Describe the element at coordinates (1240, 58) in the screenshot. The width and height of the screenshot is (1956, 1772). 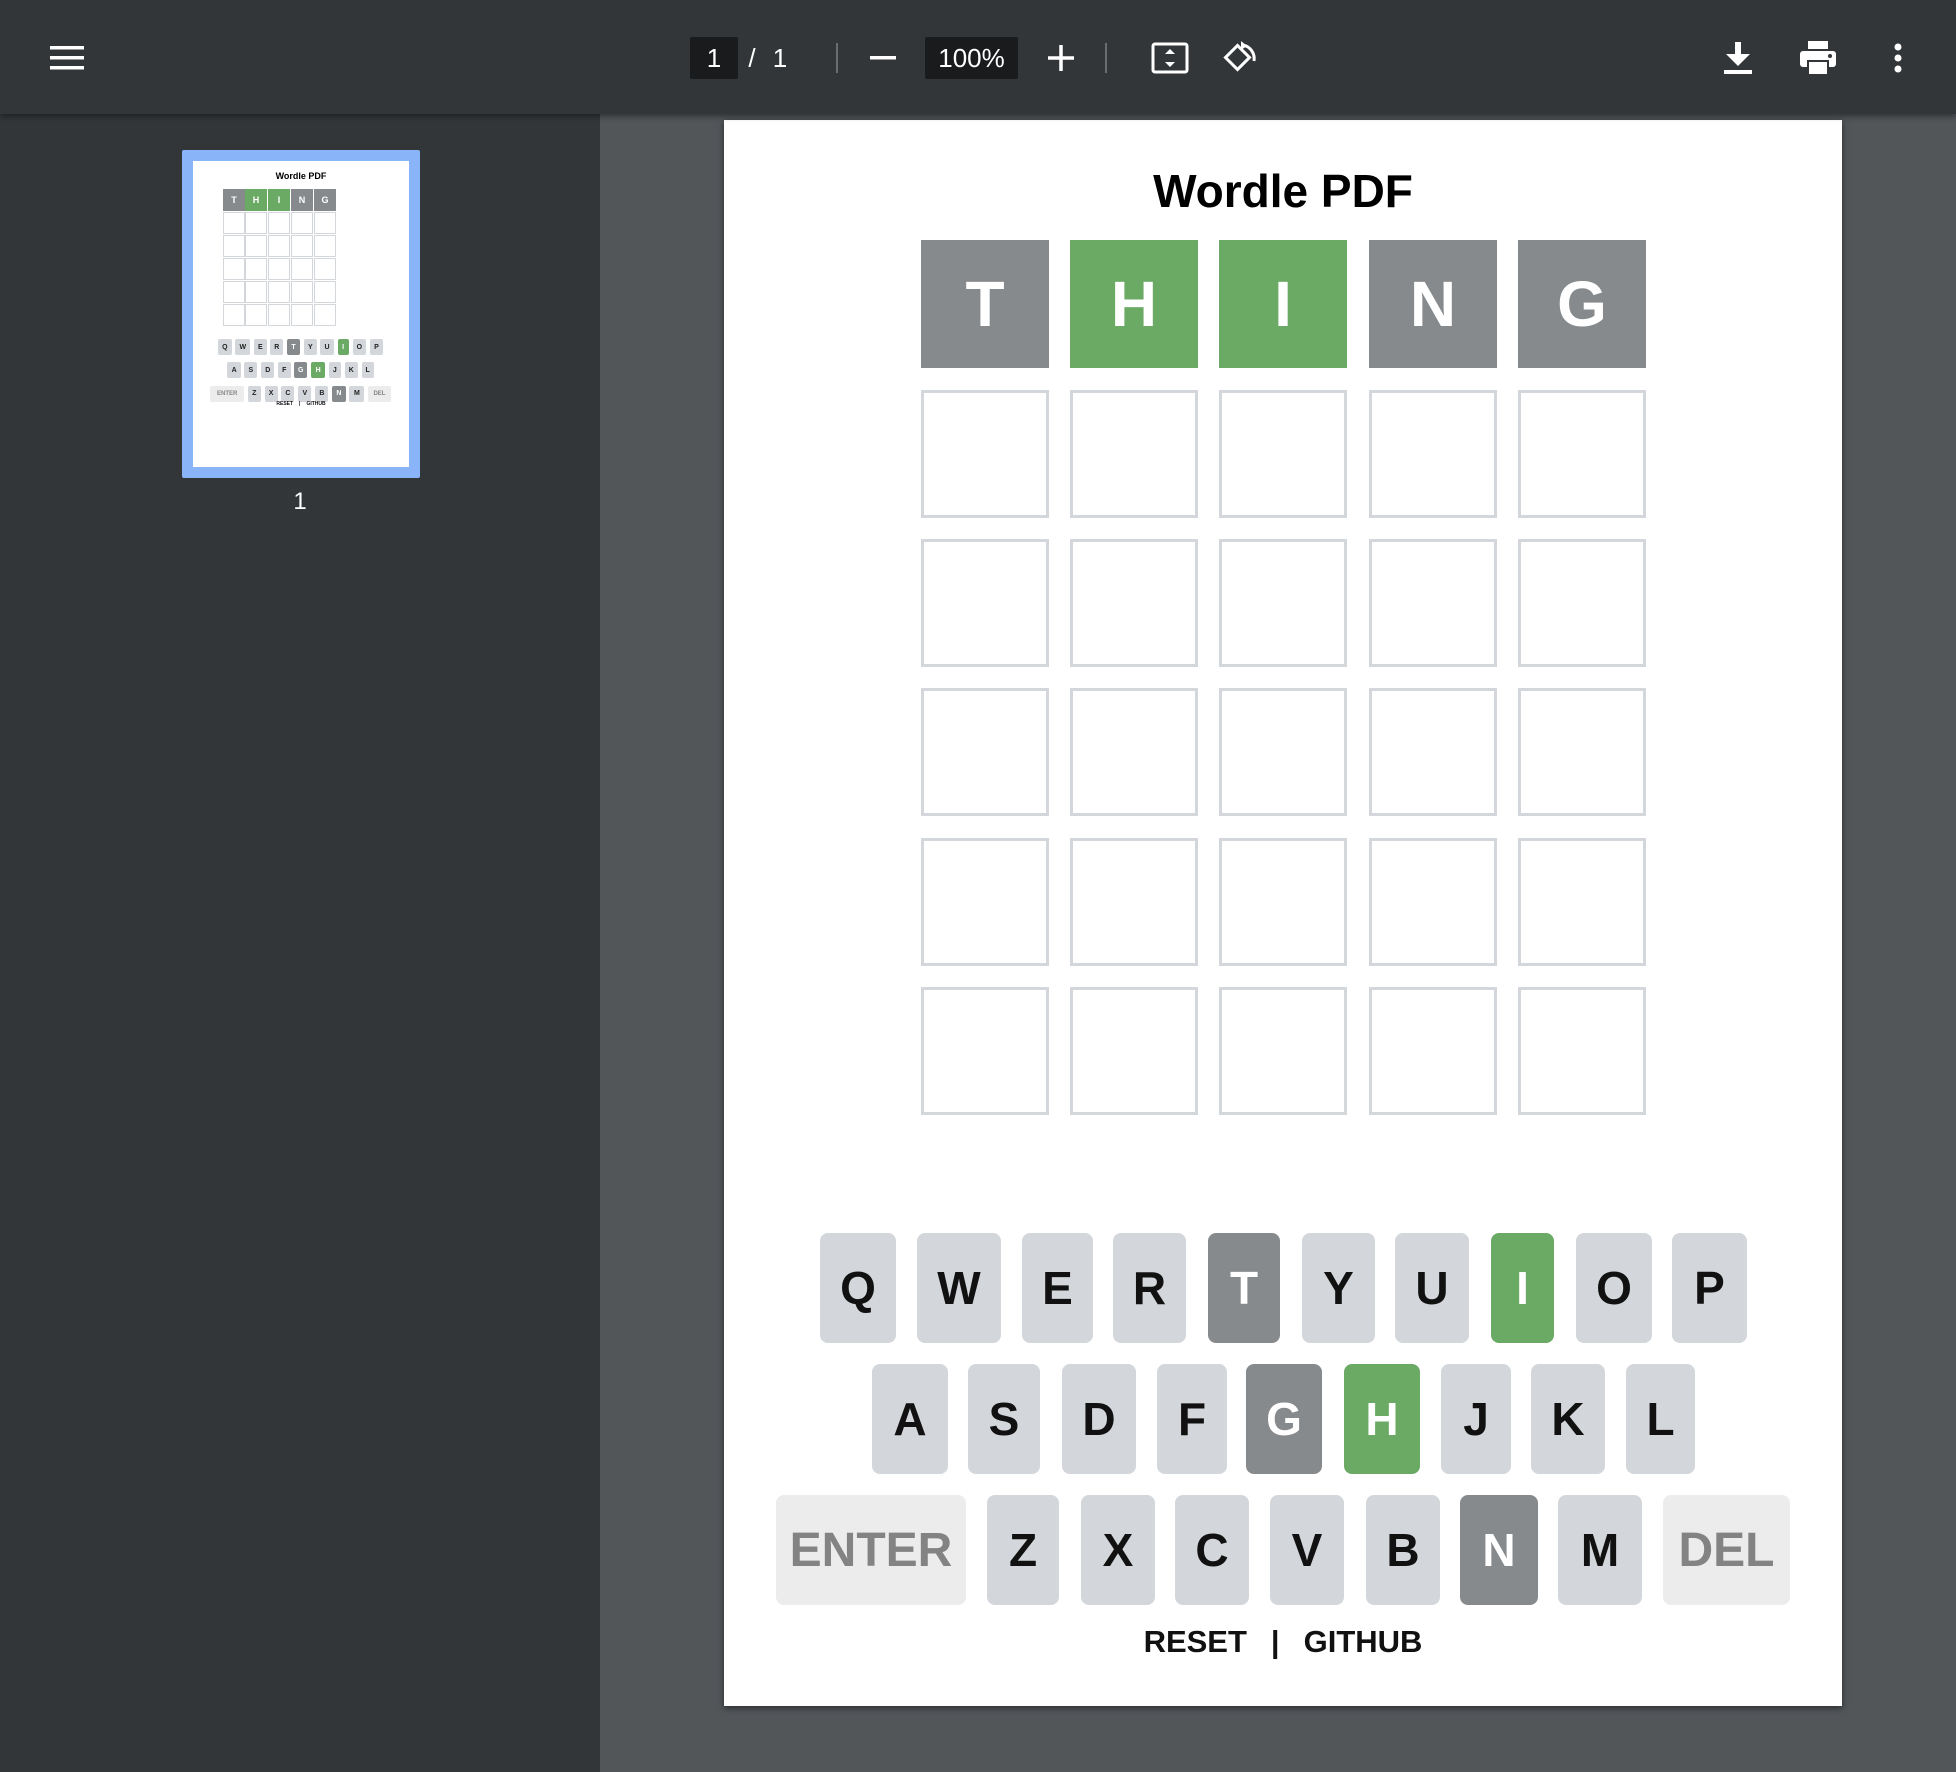
I see `rotate-button` at that location.